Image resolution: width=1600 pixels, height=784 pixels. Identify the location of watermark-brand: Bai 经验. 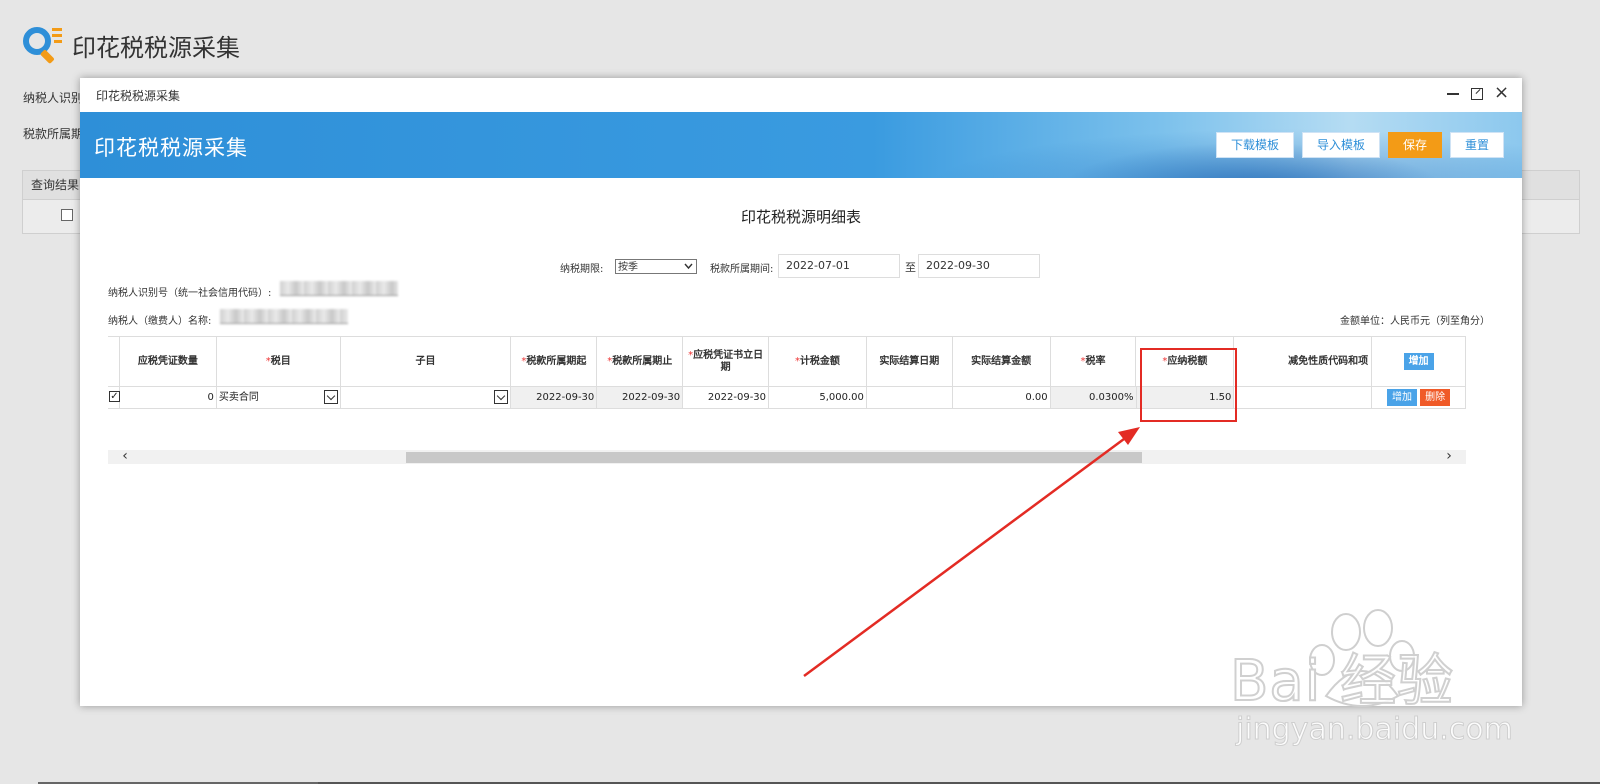
(1342, 681).